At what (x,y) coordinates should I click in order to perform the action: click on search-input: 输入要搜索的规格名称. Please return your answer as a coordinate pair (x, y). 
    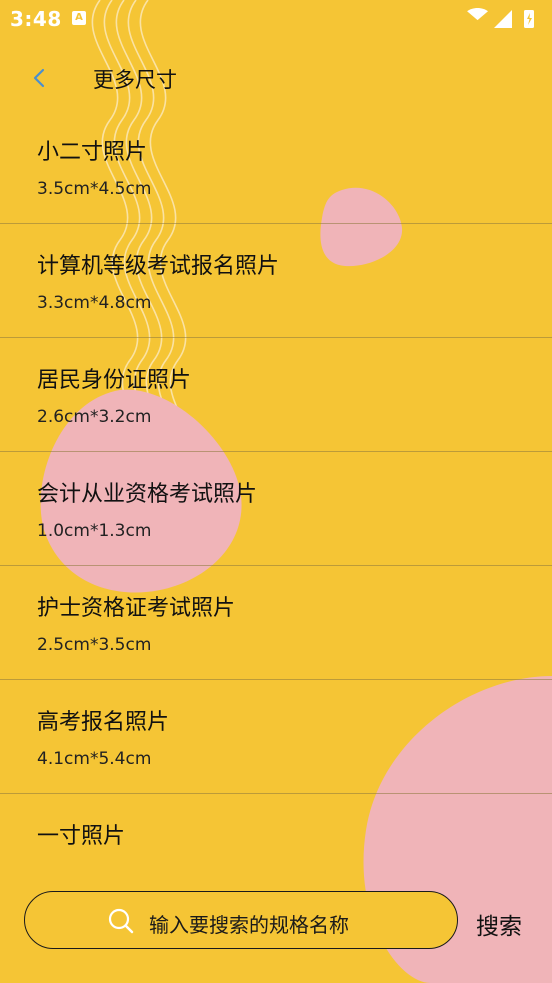
    Looking at the image, I should click on (241, 920).